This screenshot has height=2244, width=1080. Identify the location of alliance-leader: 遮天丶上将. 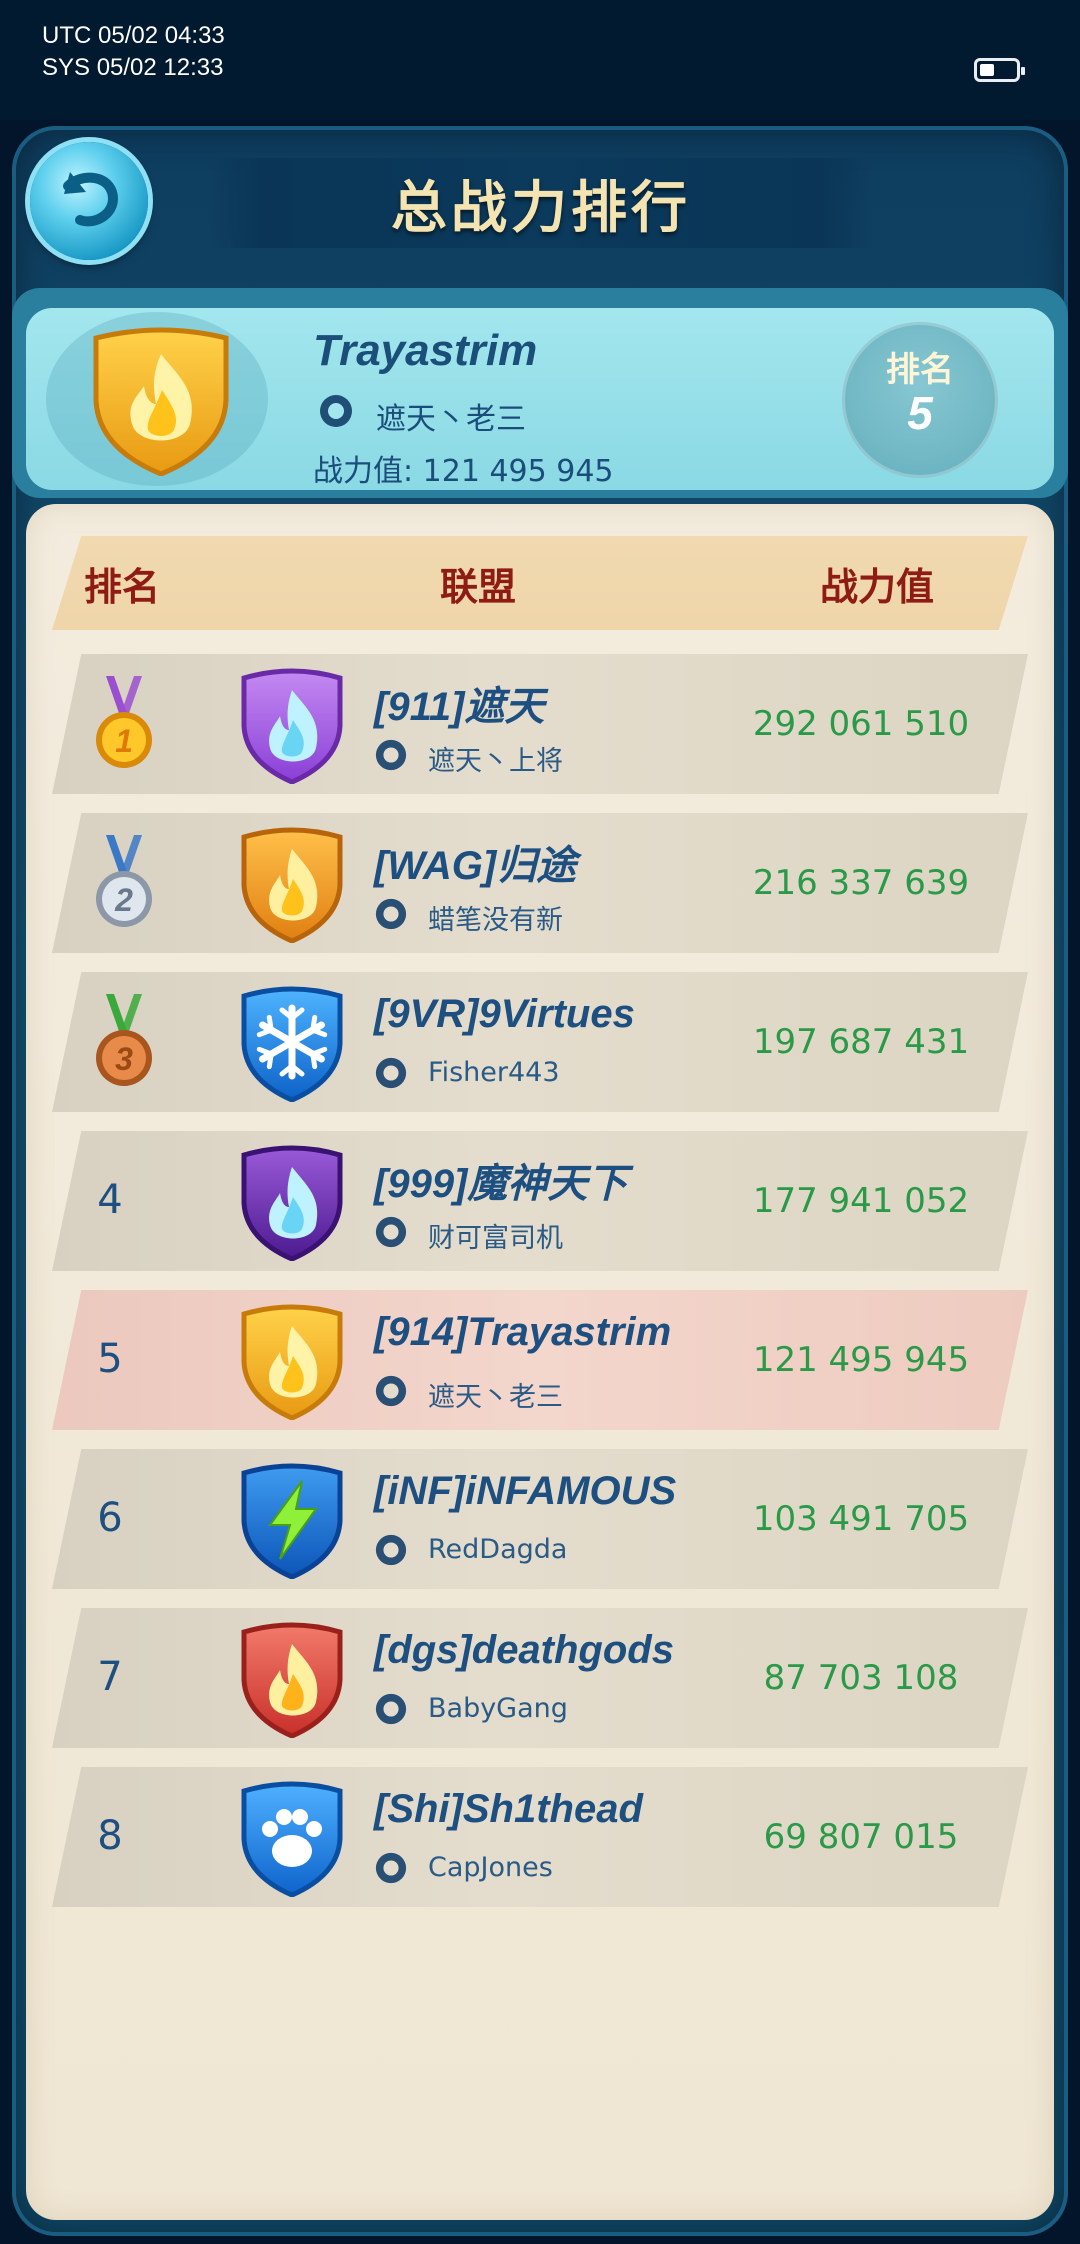
(495, 761).